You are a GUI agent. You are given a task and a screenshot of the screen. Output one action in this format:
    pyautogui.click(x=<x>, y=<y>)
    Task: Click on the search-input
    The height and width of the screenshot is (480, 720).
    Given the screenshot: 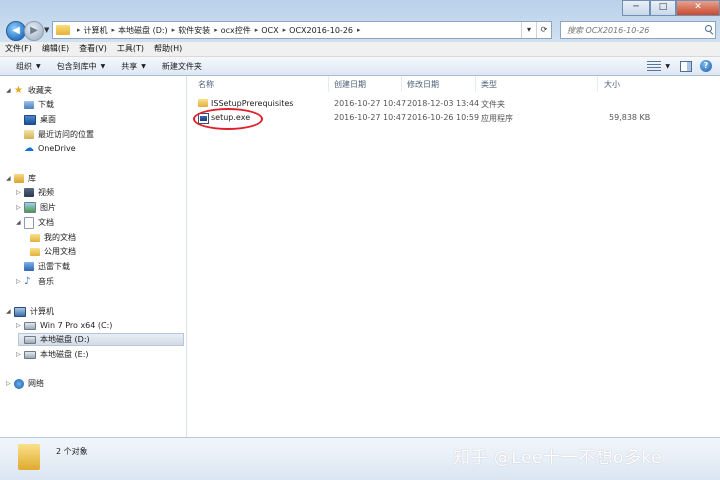 What is the action you would take?
    pyautogui.click(x=634, y=30)
    